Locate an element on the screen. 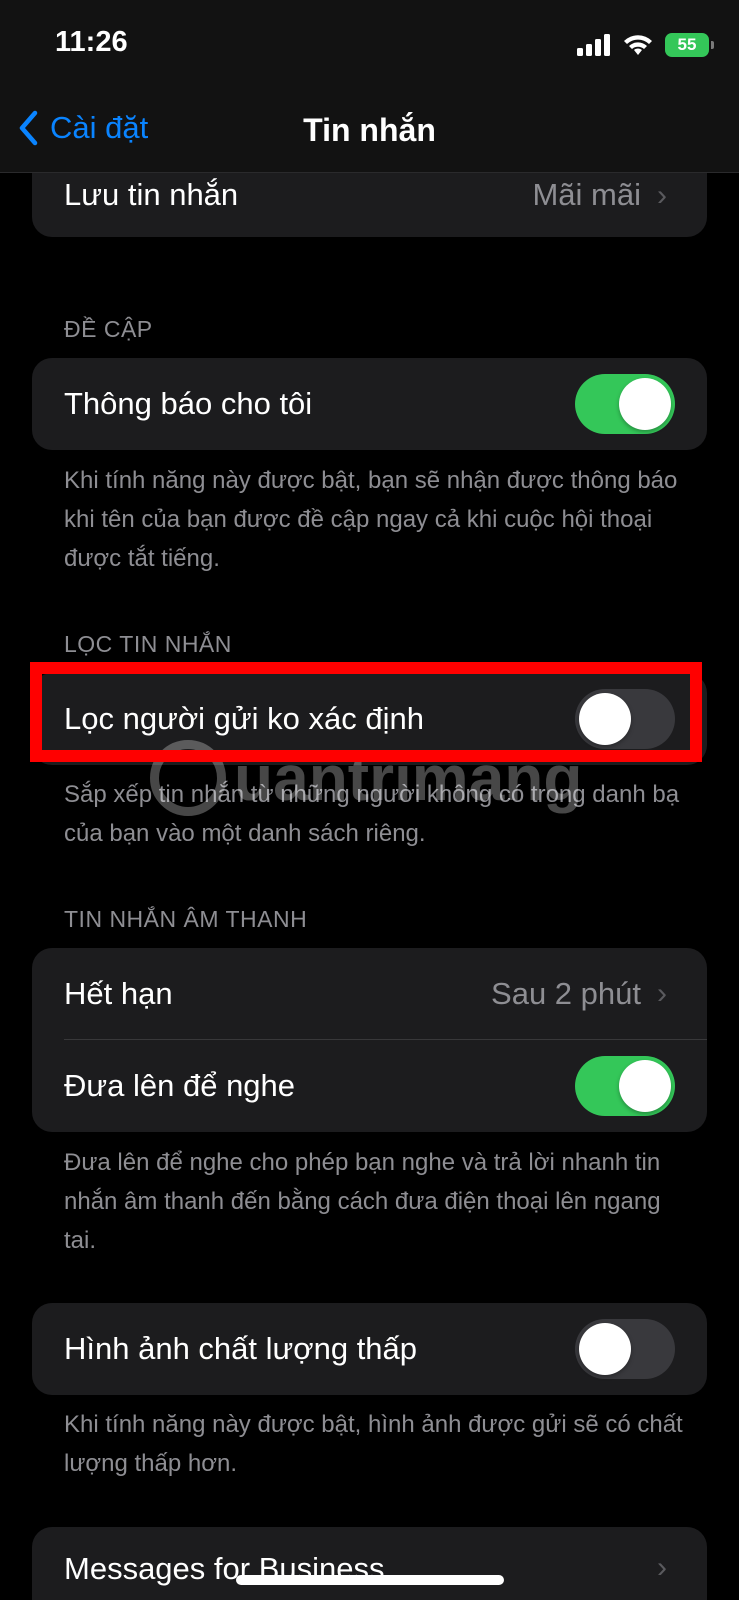 This screenshot has height=1600, width=739. messages-for-business-row: Messages for Business › is located at coordinates (369, 1563).